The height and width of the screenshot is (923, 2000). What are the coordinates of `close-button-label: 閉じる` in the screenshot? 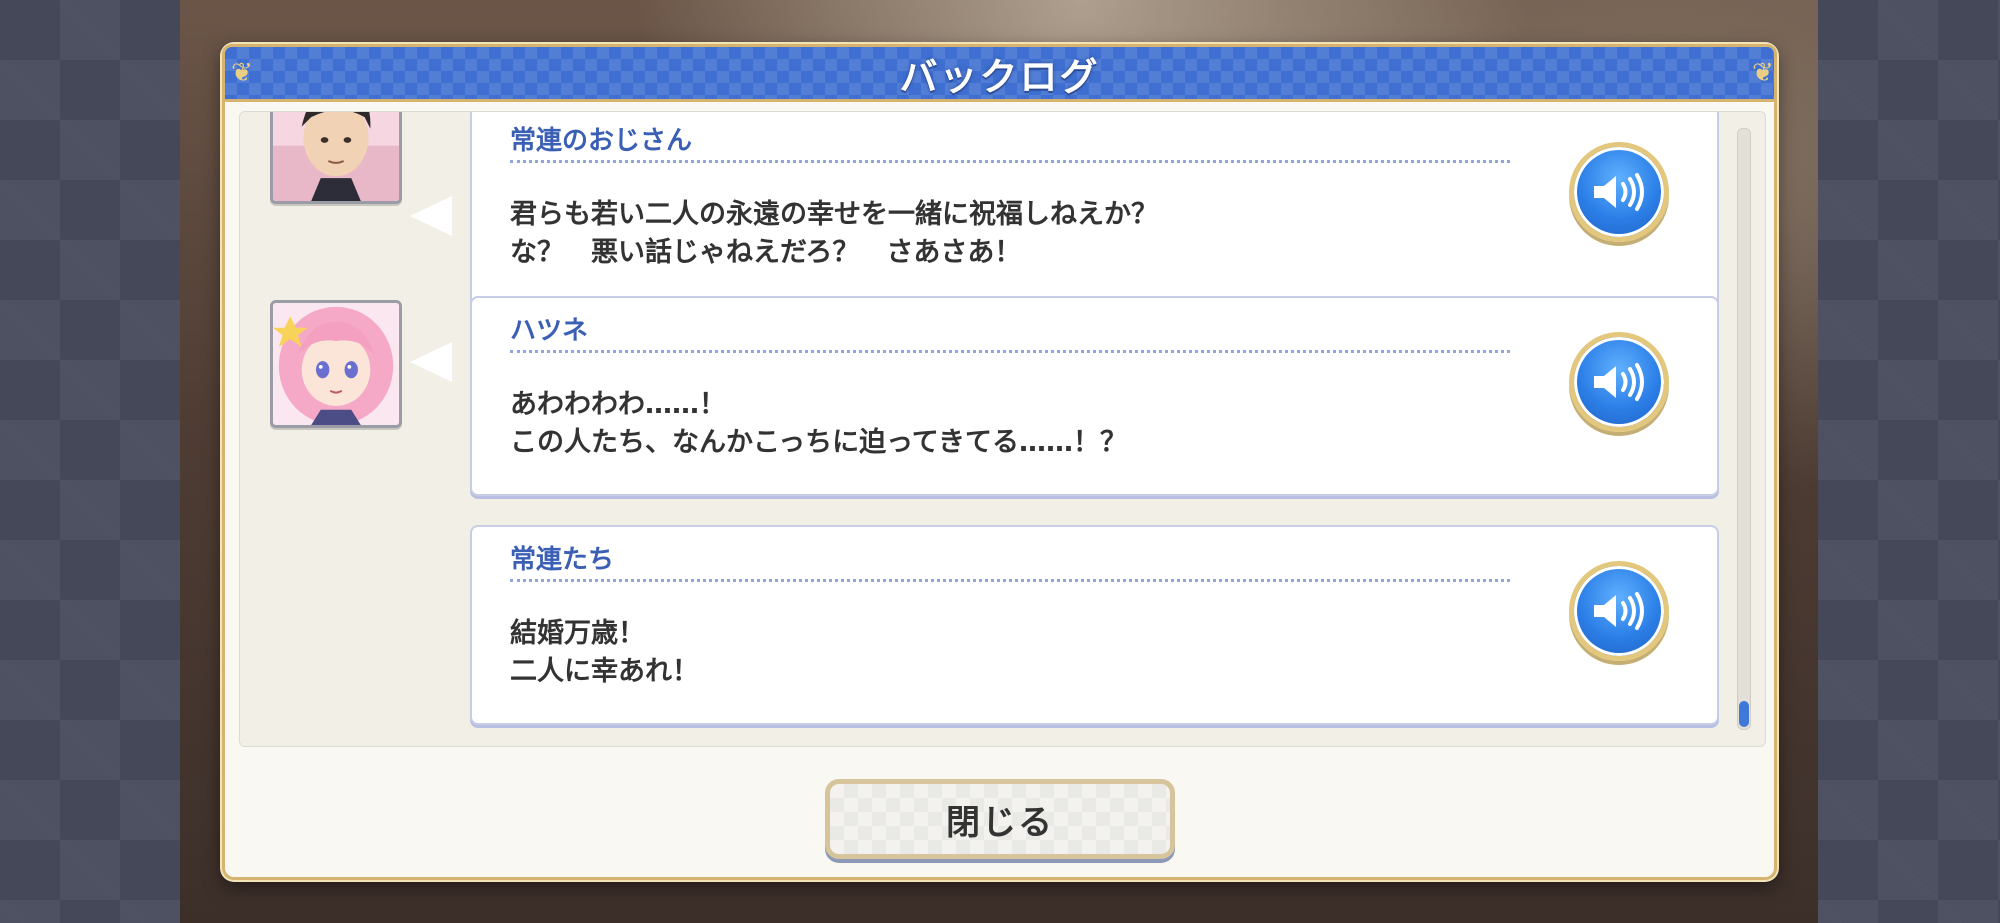 It's located at (1000, 822).